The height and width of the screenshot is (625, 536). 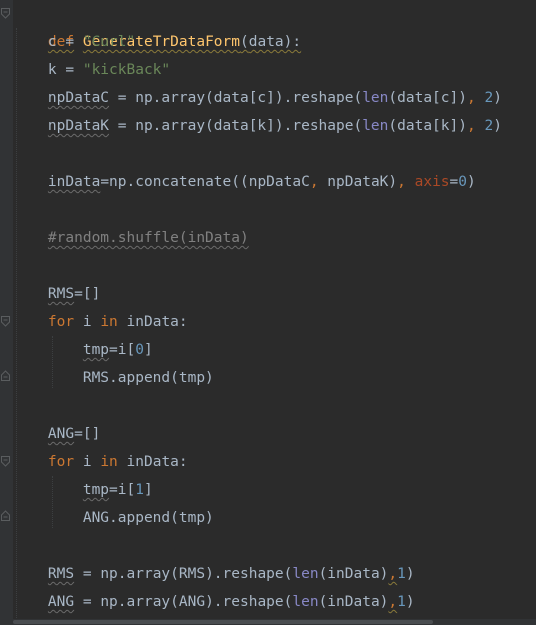 What do you see at coordinates (427, 98) in the screenshot?
I see `expr: (data[c])` at bounding box center [427, 98].